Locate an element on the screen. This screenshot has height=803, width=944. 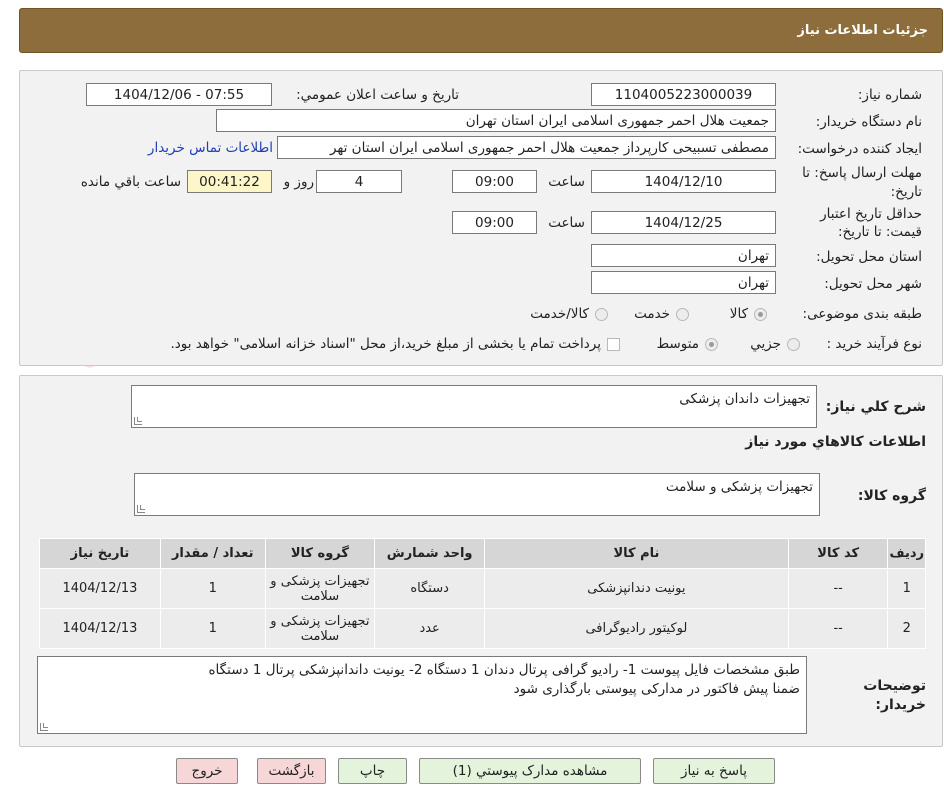
radio-goods is located at coordinates (760, 314).